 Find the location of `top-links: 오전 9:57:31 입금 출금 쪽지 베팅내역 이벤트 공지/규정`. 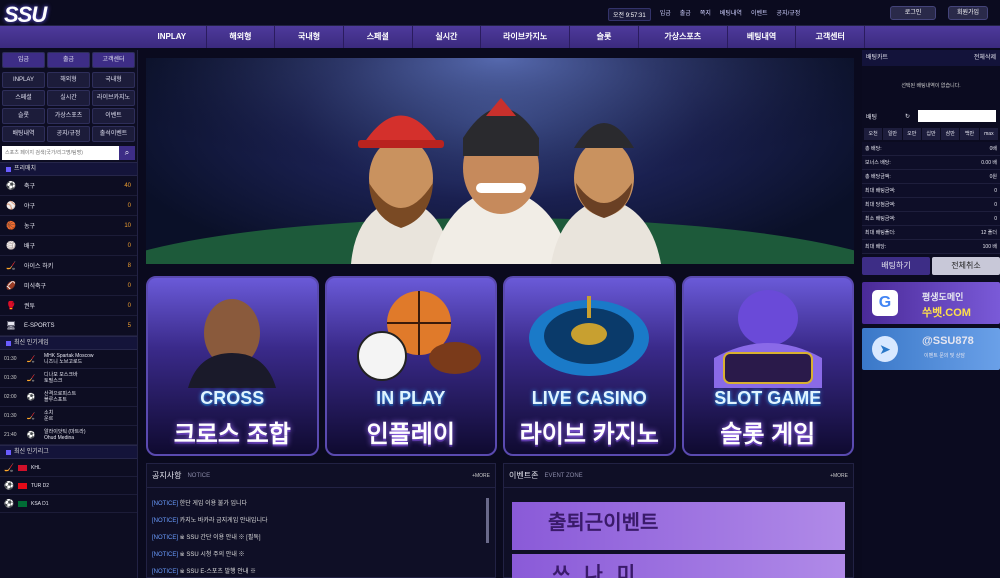

top-links: 오전 9:57:31 입금 출금 쪽지 베팅내역 이벤트 공지/규정 is located at coordinates (704, 14).